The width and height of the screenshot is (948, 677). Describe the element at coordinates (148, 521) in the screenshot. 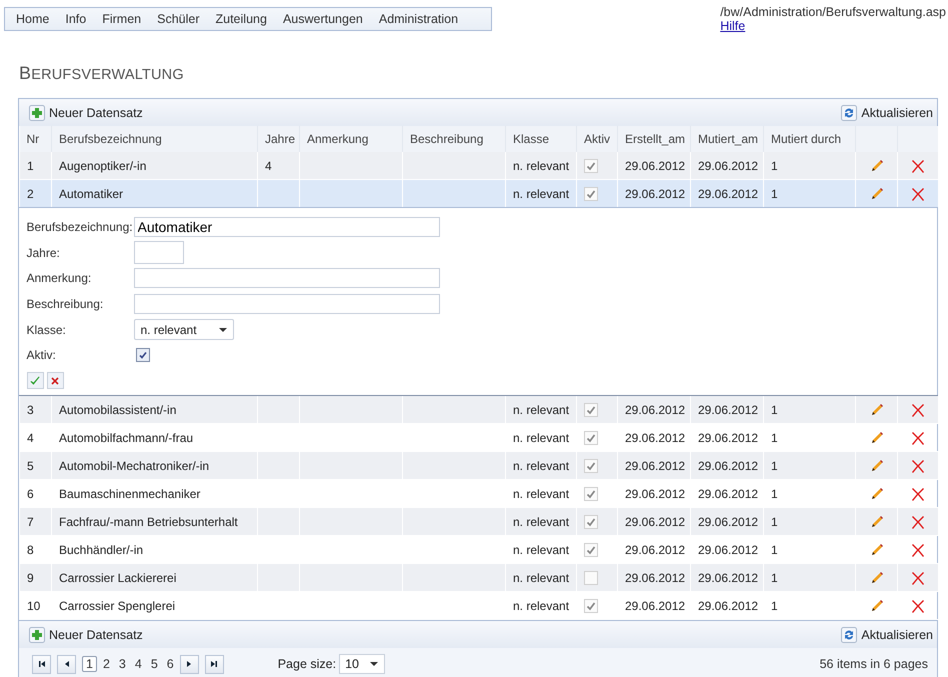

I see `profession-name: Fachfrau/-mann Betriebsunterhalt` at that location.